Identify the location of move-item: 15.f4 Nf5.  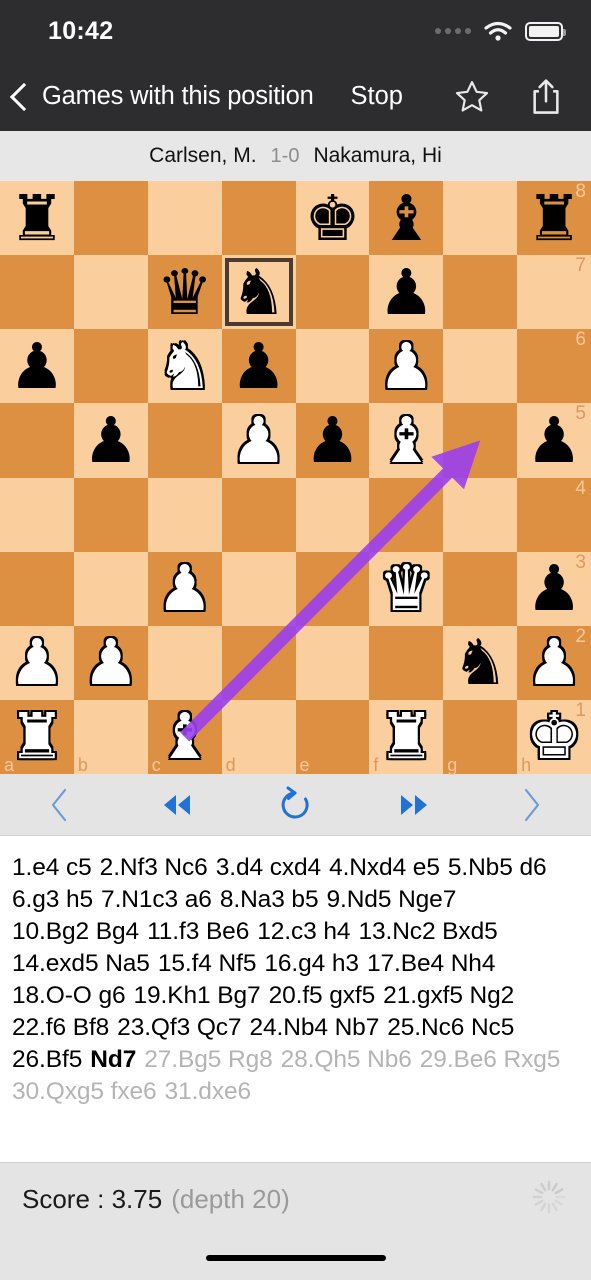
(207, 963).